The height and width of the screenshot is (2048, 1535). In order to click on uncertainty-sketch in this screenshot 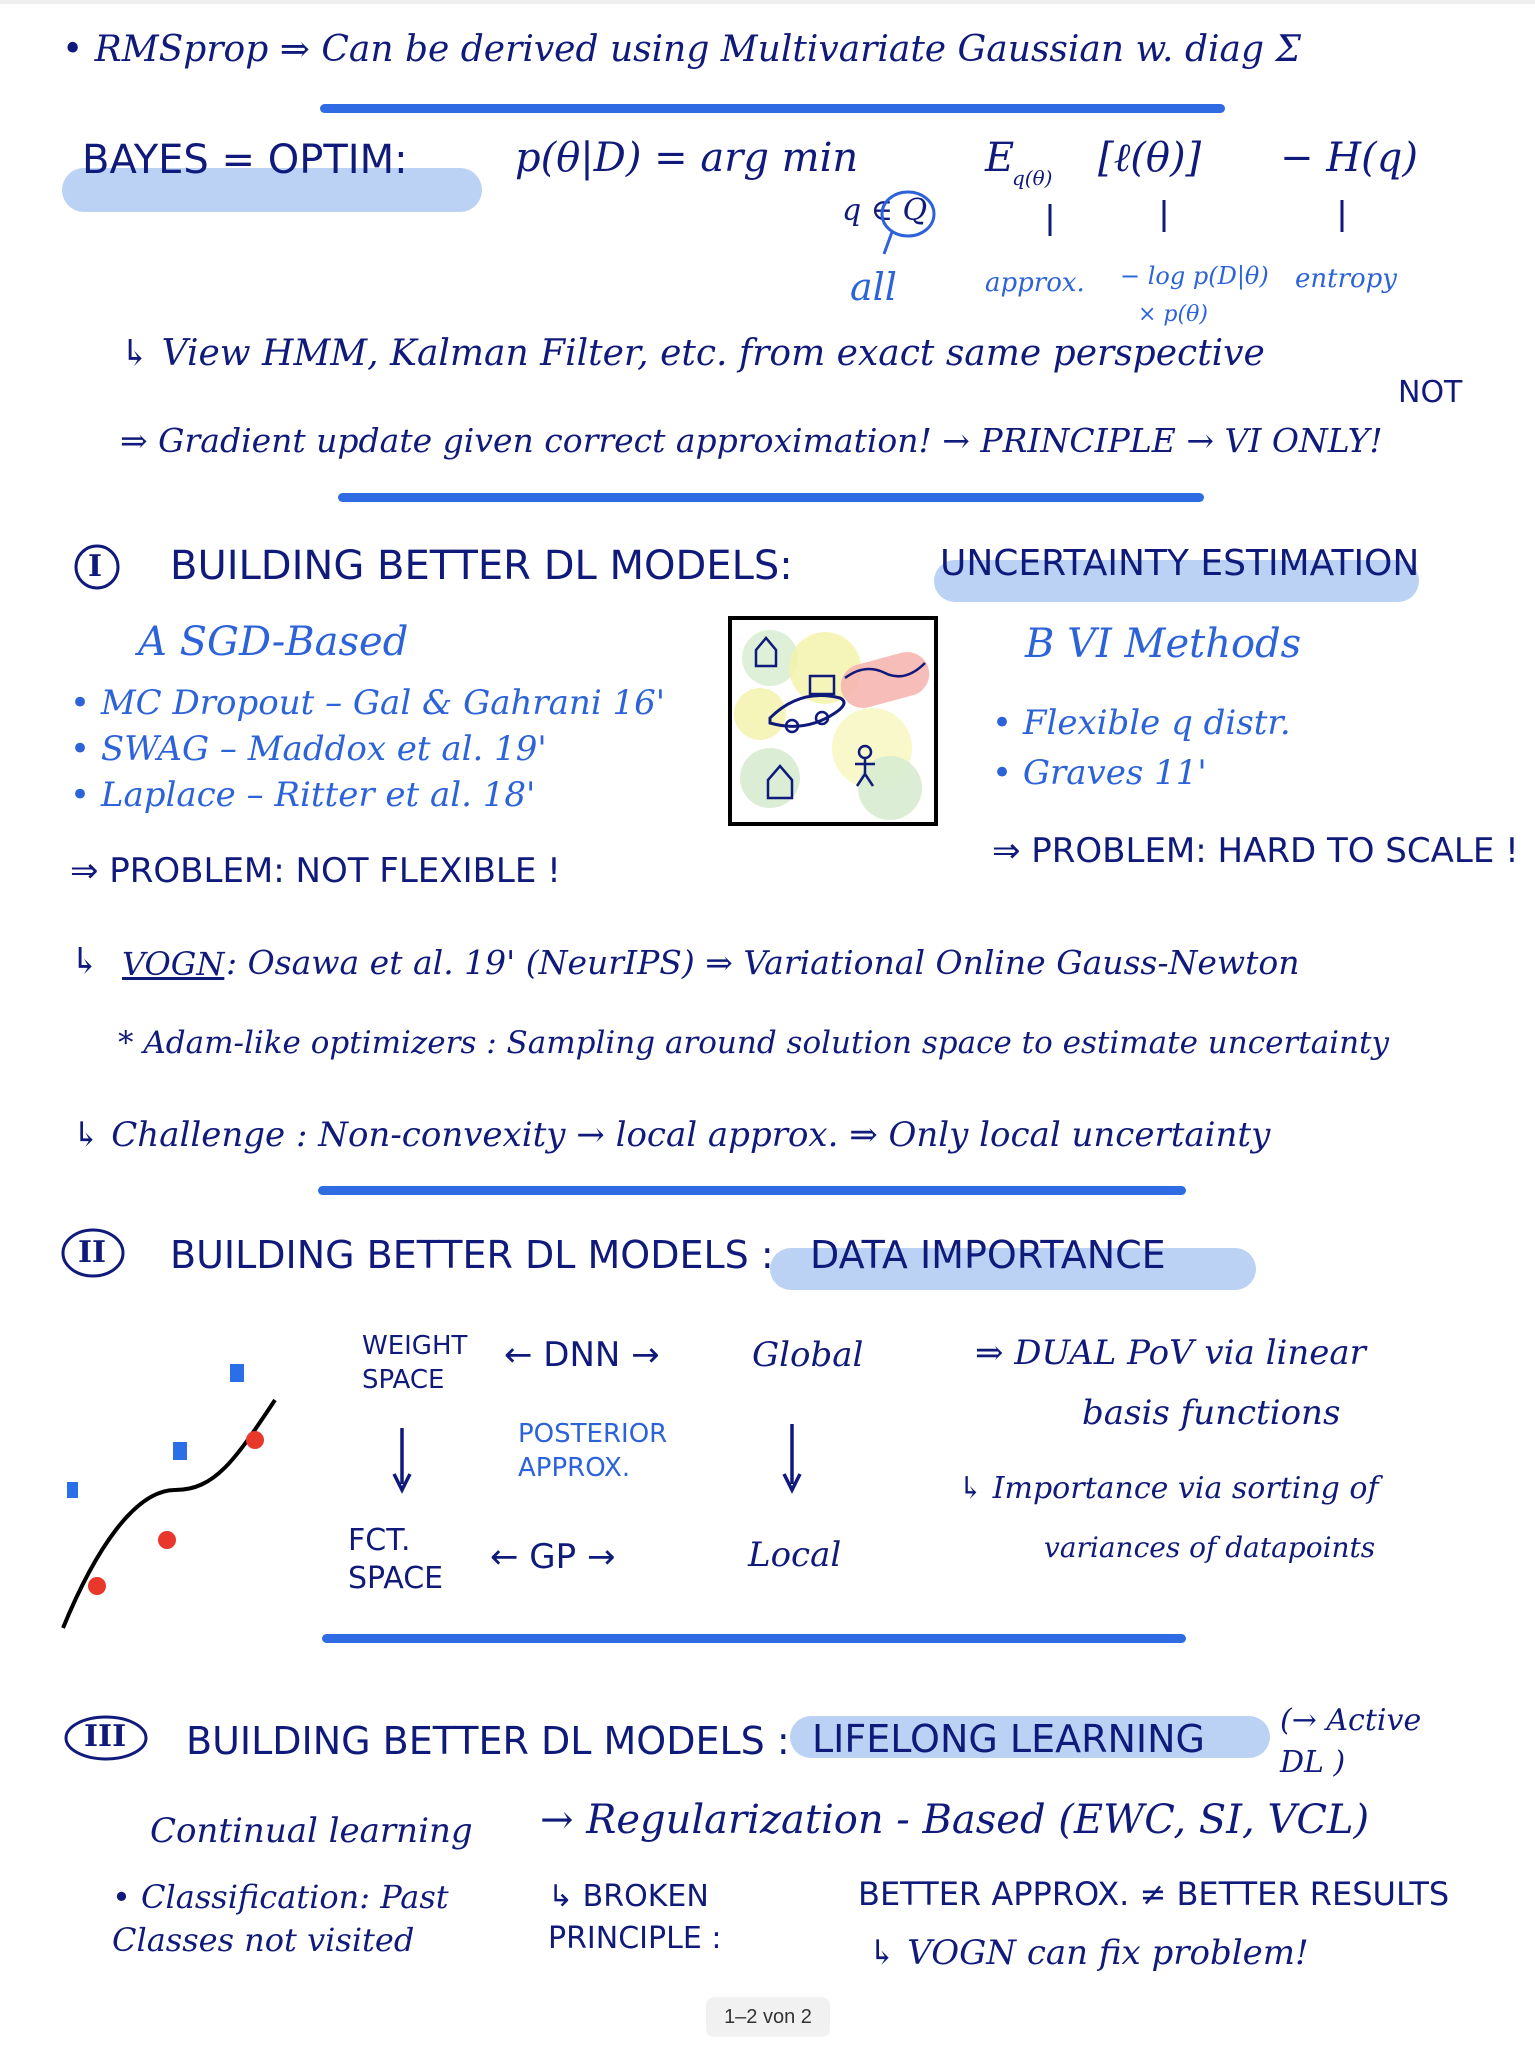, I will do `click(833, 721)`.